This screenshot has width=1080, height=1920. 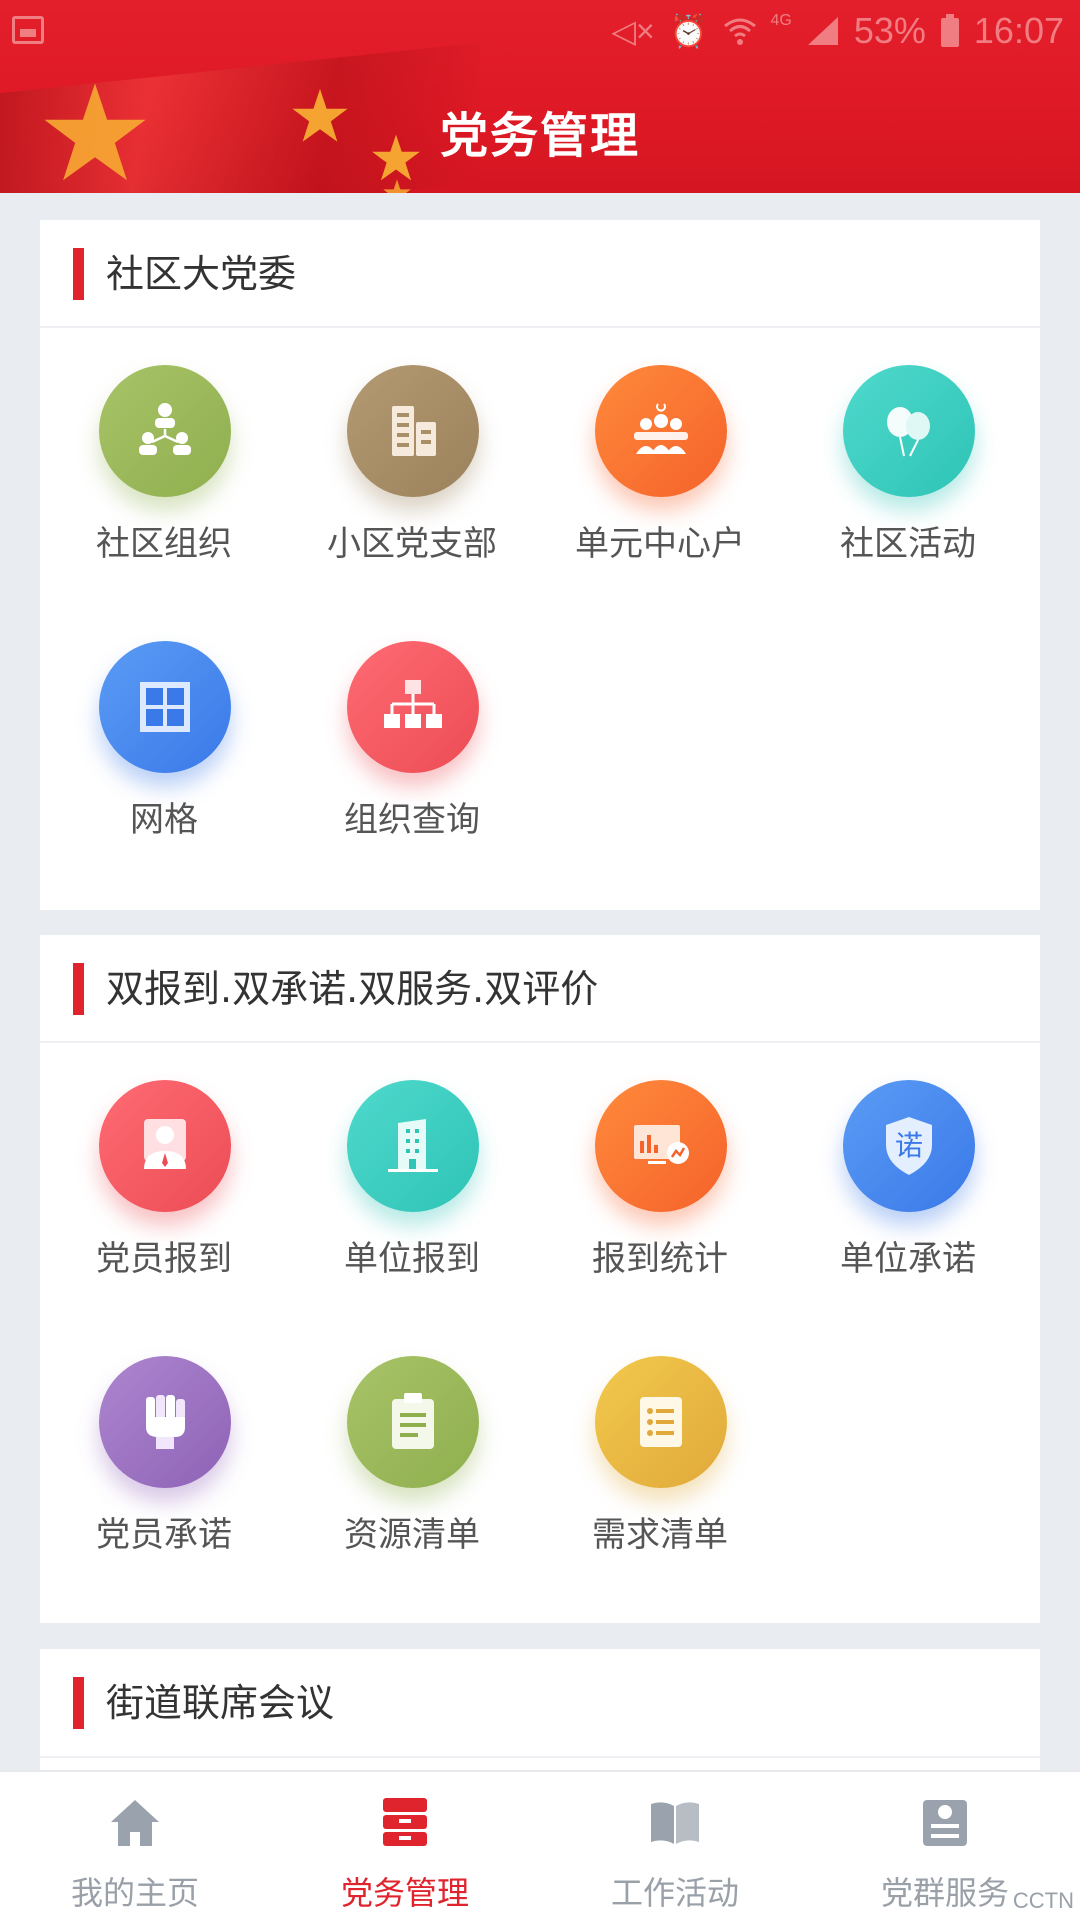 What do you see at coordinates (413, 431) in the screenshot?
I see `buildings-icon` at bounding box center [413, 431].